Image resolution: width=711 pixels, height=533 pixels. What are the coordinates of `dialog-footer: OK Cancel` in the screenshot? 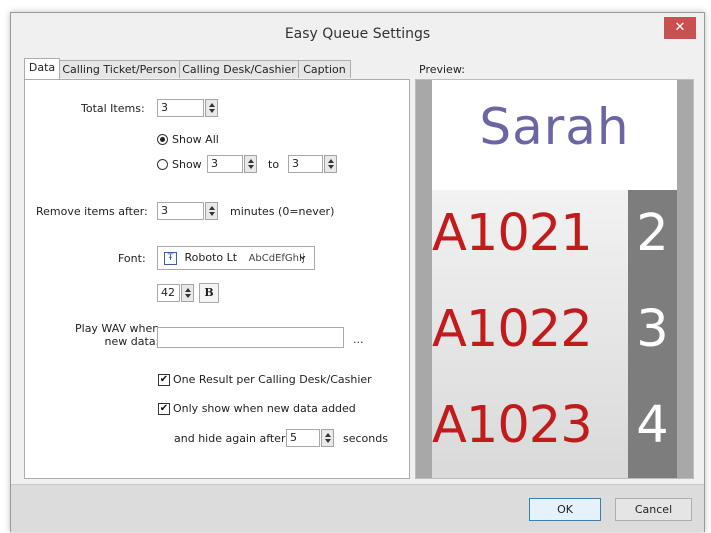 It's located at (357, 508).